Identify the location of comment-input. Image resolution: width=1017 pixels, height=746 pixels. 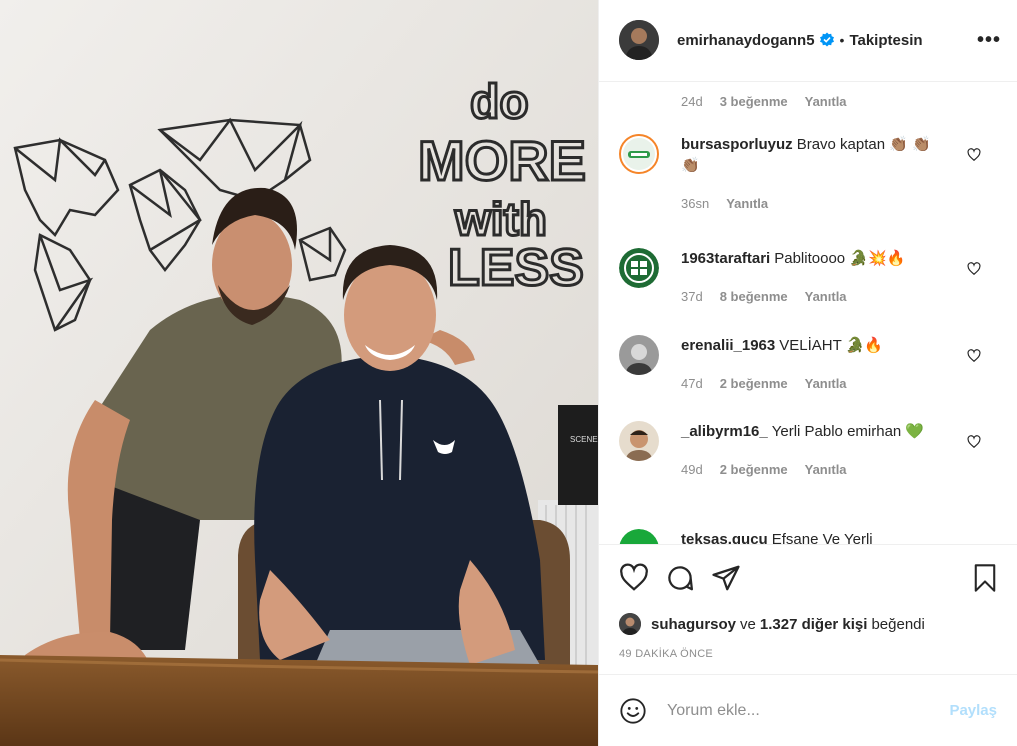
(808, 710).